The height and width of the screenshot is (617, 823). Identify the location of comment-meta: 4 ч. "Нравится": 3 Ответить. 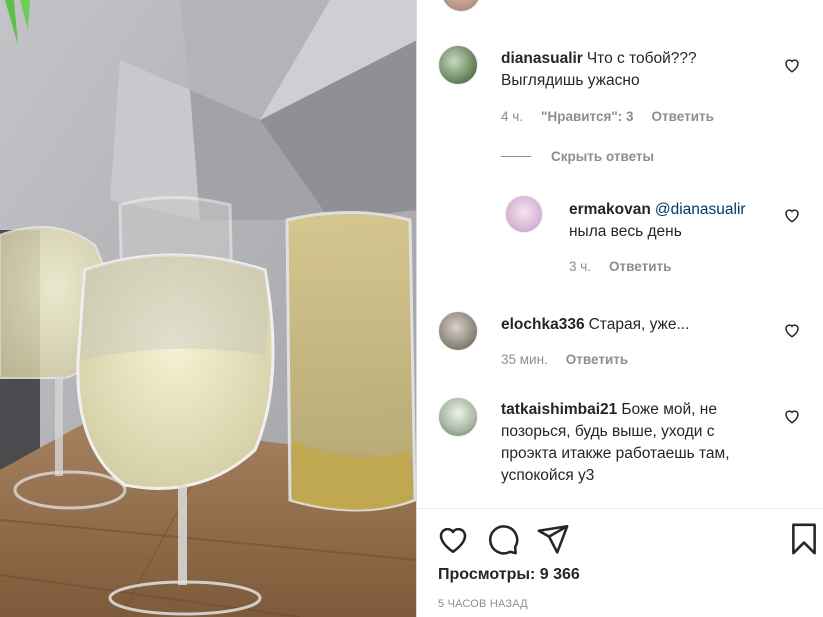
(607, 116).